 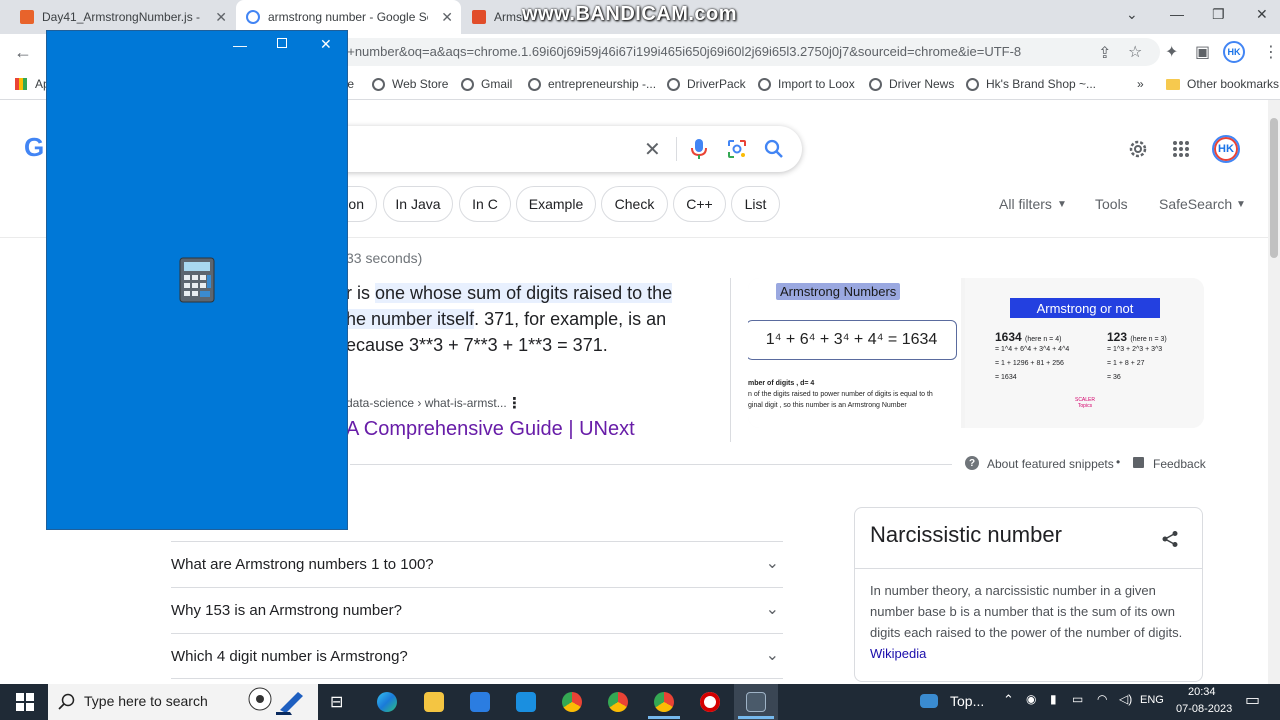 I want to click on feedback-icon, so click(x=1138, y=462).